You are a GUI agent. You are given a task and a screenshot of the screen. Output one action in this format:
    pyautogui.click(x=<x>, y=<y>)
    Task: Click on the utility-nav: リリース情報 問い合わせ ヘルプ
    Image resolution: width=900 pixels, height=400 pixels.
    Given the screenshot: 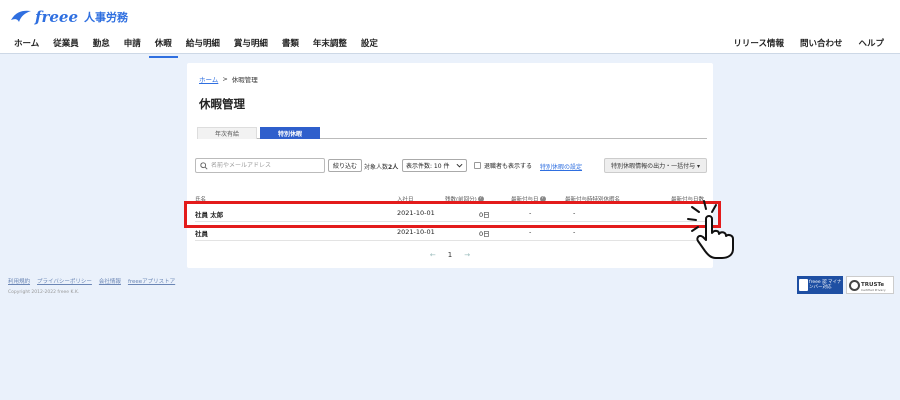 What is the action you would take?
    pyautogui.click(x=806, y=44)
    